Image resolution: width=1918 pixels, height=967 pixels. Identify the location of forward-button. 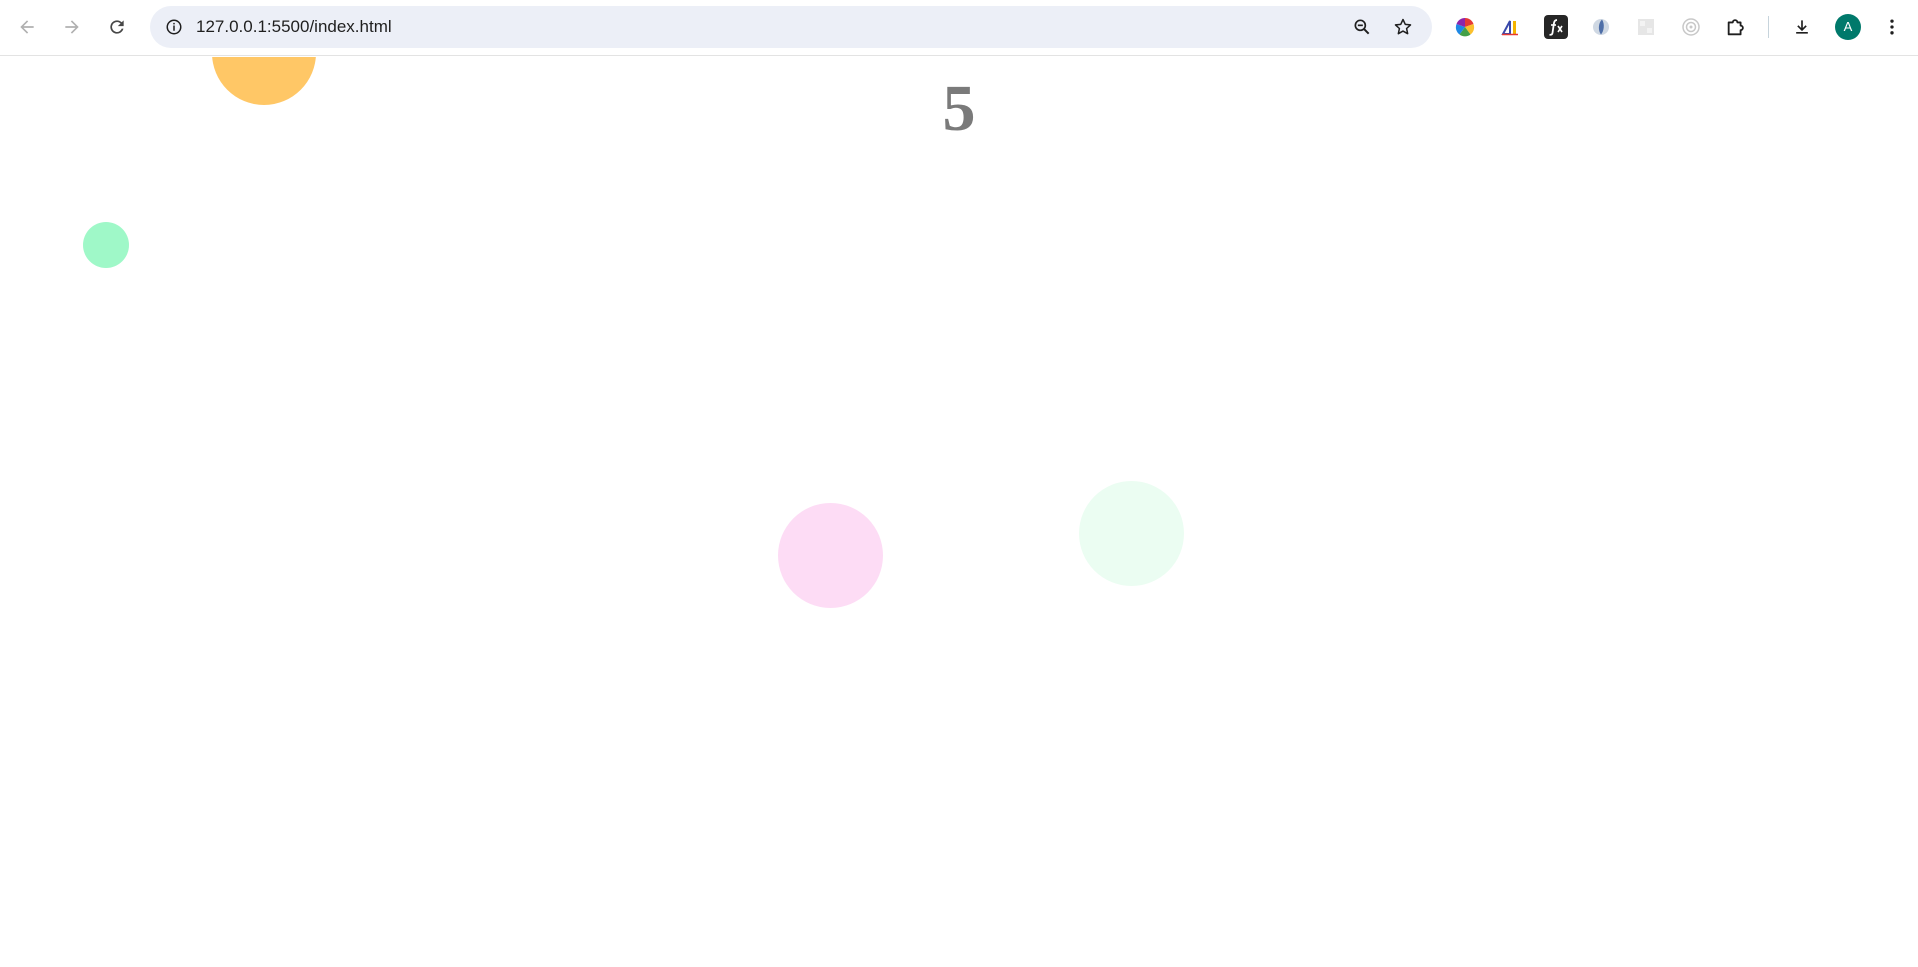
(72, 27).